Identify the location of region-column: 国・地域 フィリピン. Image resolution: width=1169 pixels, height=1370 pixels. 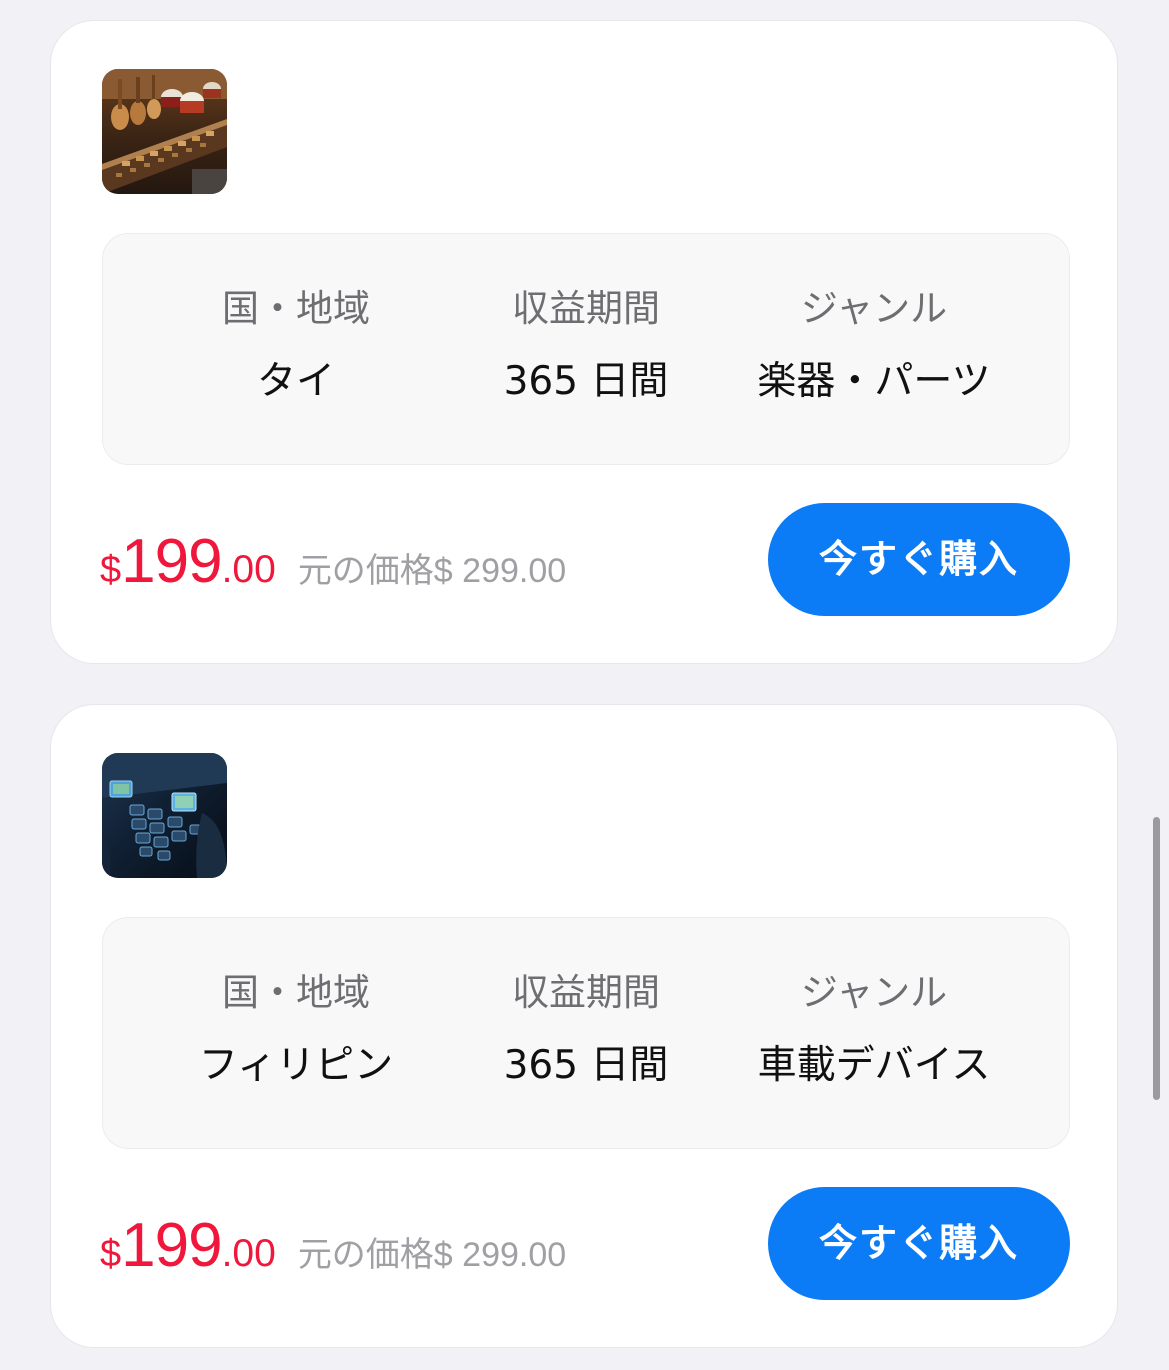
(296, 1033).